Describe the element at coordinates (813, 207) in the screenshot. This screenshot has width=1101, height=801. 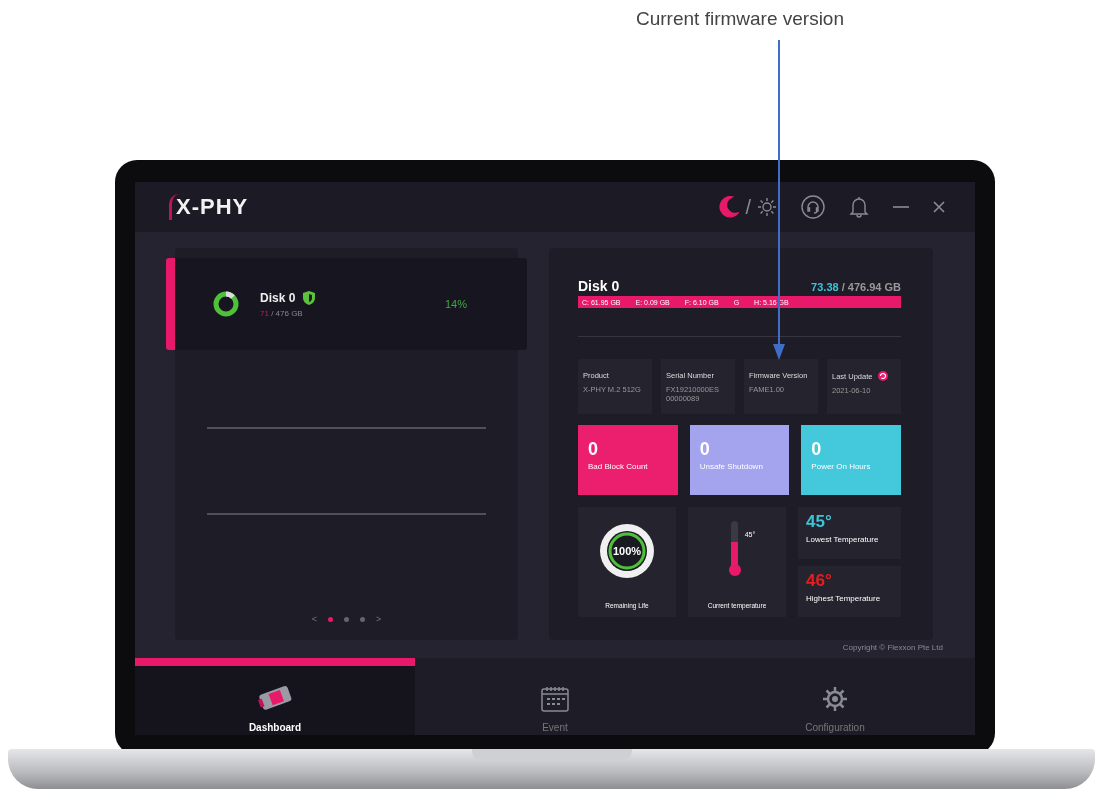
I see `support-icon` at that location.